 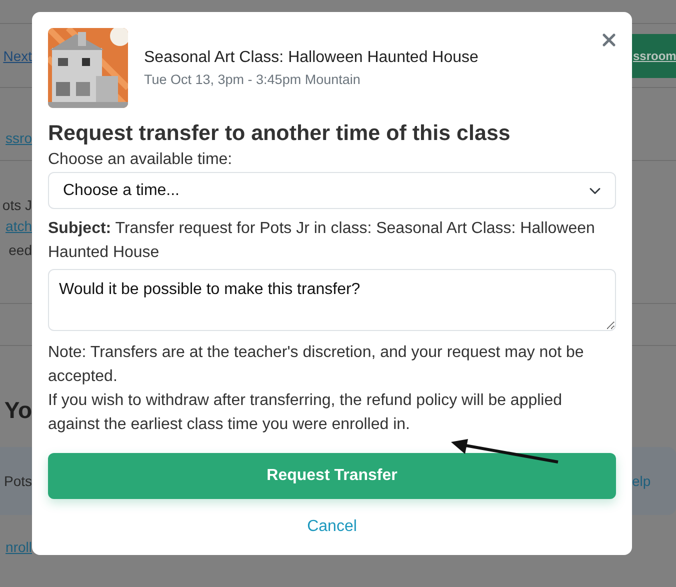 What do you see at coordinates (16, 547) in the screenshot?
I see `link: nroll` at bounding box center [16, 547].